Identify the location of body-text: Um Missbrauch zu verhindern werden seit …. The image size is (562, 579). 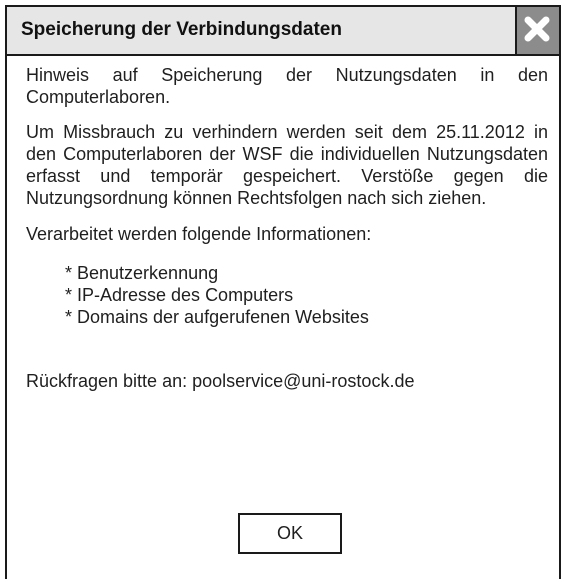
(287, 165).